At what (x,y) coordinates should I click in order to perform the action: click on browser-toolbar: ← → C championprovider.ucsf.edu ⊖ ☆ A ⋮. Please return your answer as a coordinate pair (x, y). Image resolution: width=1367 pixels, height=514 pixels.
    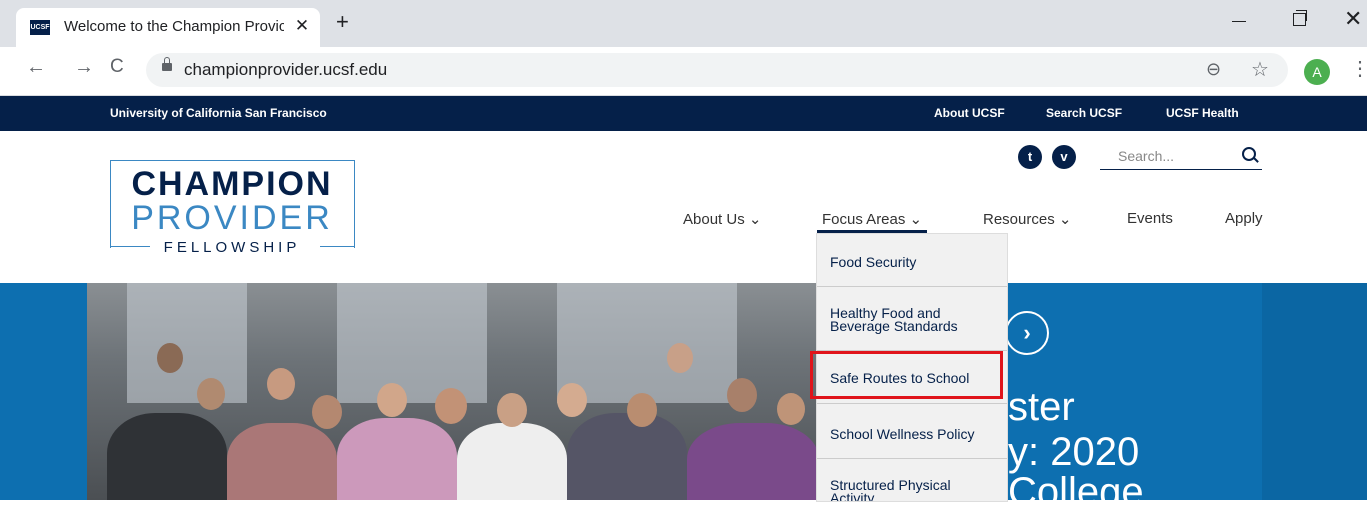
    Looking at the image, I should click on (683, 71).